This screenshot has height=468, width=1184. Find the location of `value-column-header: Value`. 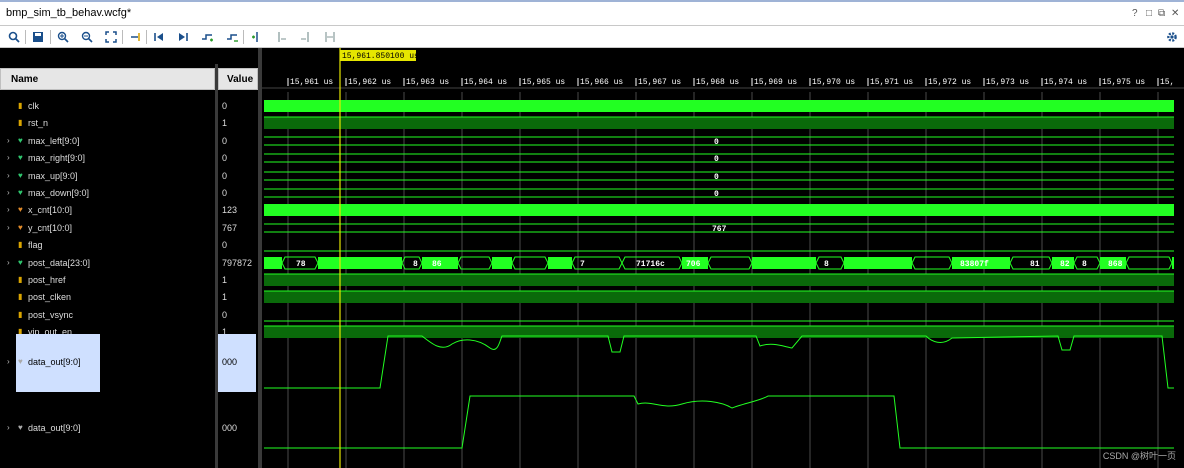

value-column-header: Value is located at coordinates (238, 79).